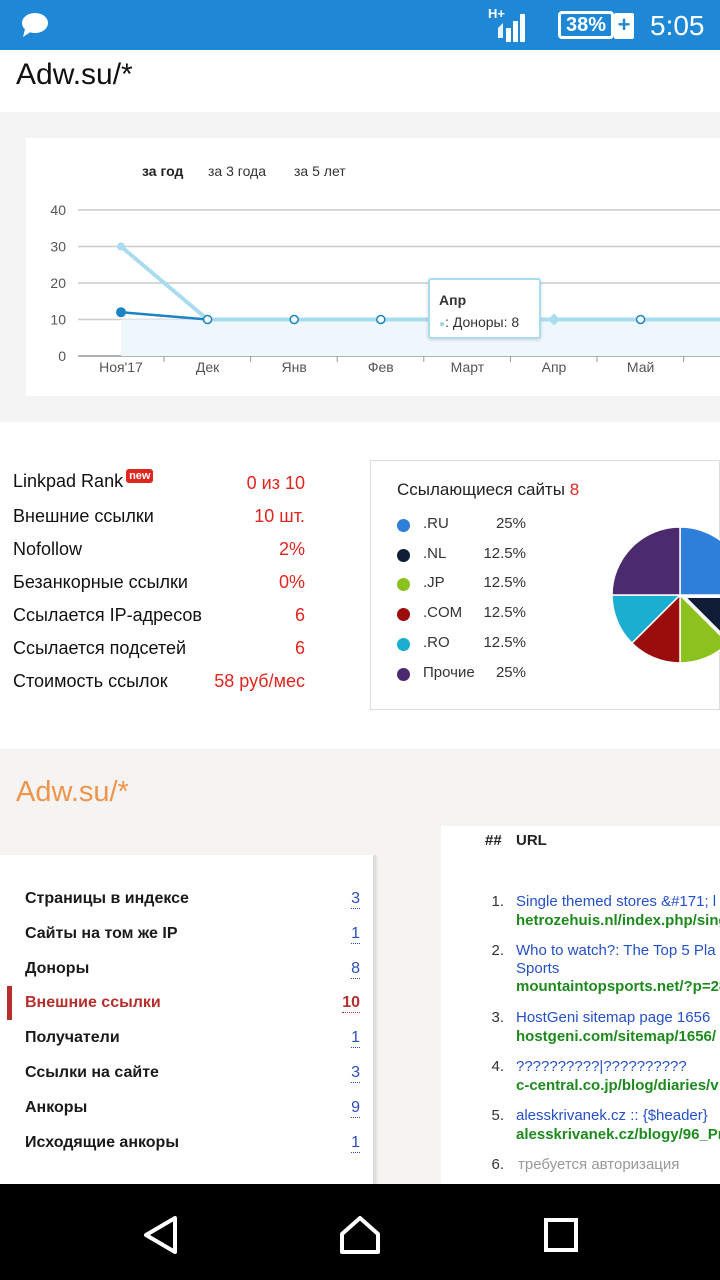 The width and height of the screenshot is (720, 1280). What do you see at coordinates (618, 986) in the screenshot?
I see `row-url-link: mountaintopsports.net/?p=28` at bounding box center [618, 986].